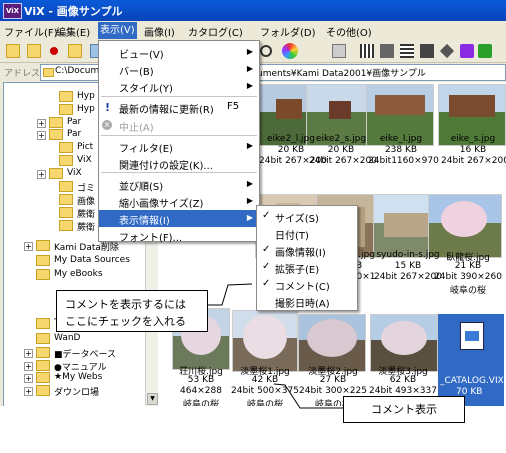 The image size is (506, 453). Describe the element at coordinates (125, 304) in the screenshot. I see `callout-line1: コメントを表示するには` at that location.